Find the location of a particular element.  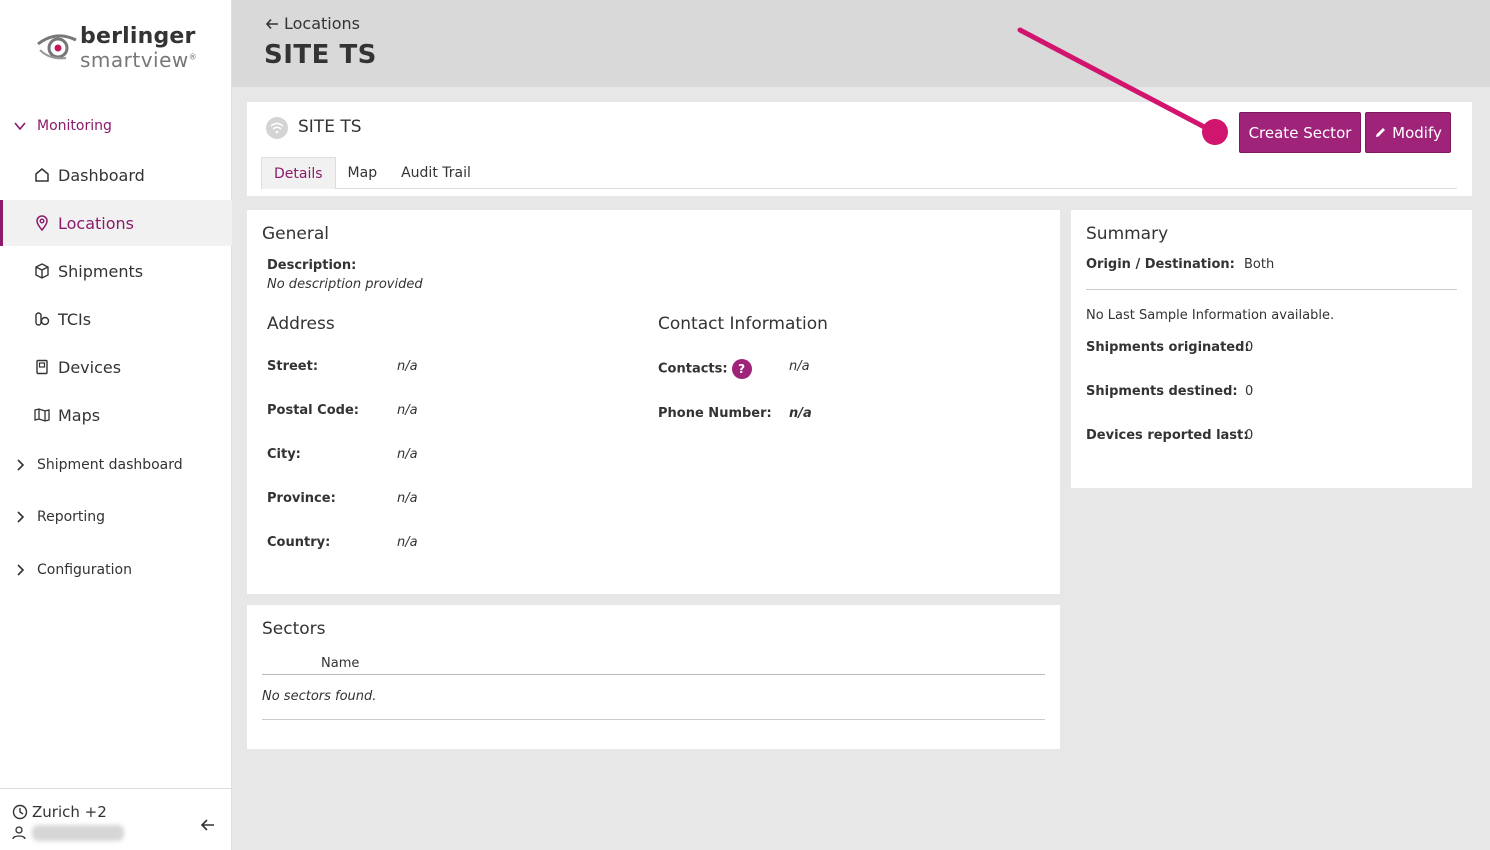

eye-logo-icon is located at coordinates (57, 47).